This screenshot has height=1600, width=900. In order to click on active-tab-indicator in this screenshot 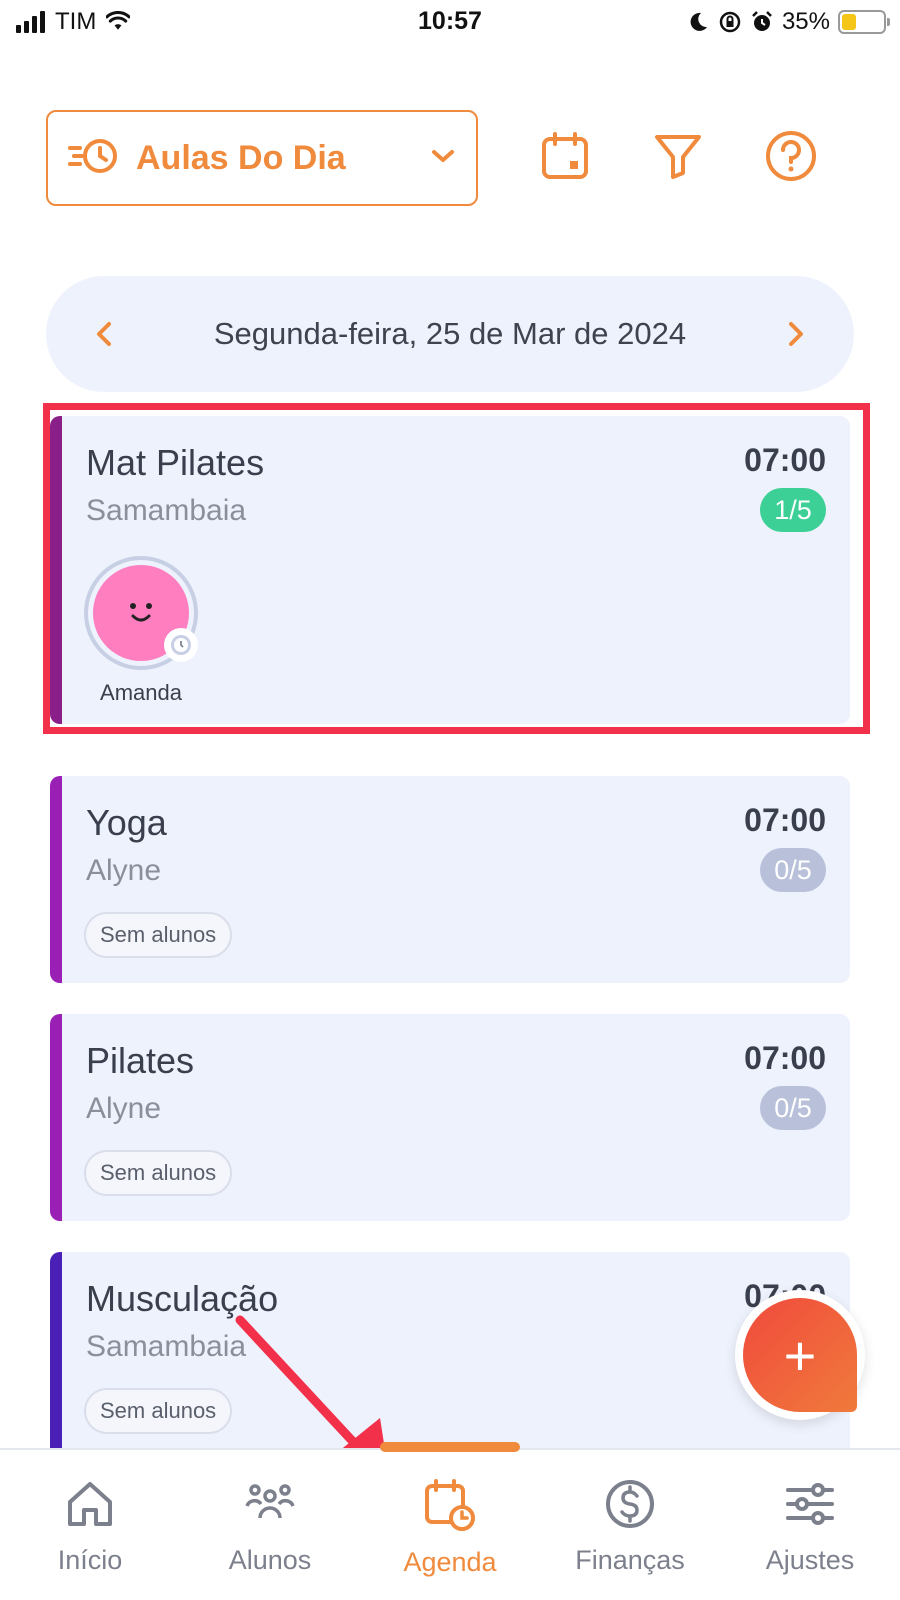, I will do `click(450, 1447)`.